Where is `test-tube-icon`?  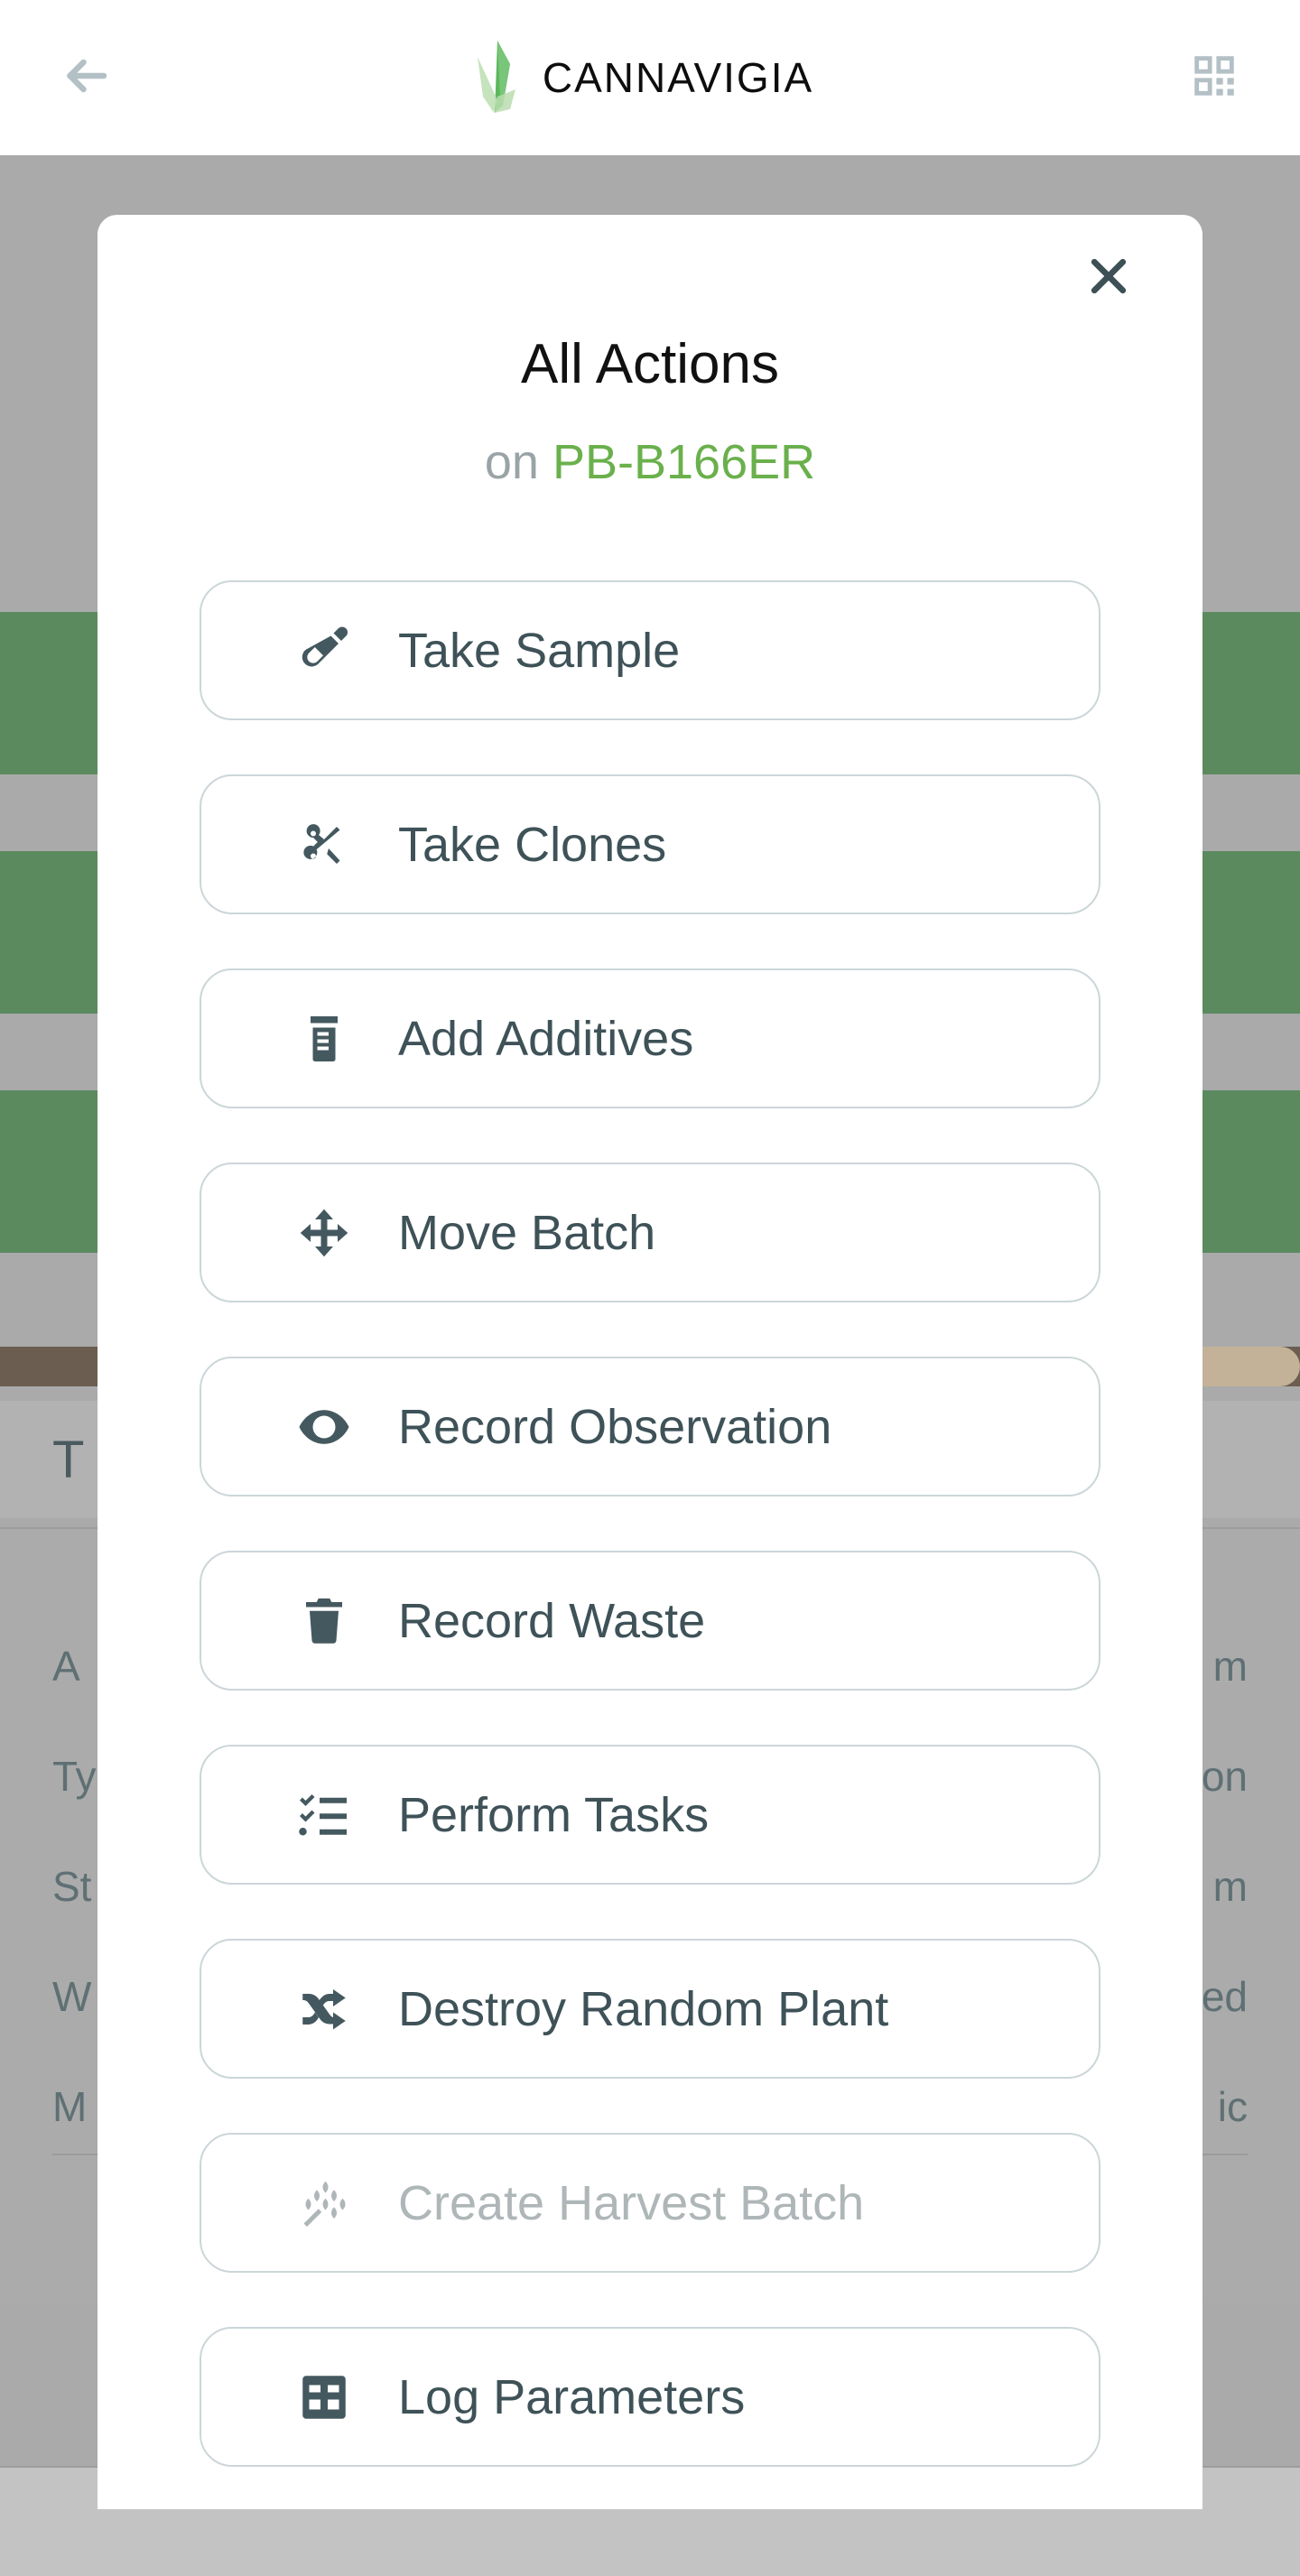
test-tube-icon is located at coordinates (325, 651).